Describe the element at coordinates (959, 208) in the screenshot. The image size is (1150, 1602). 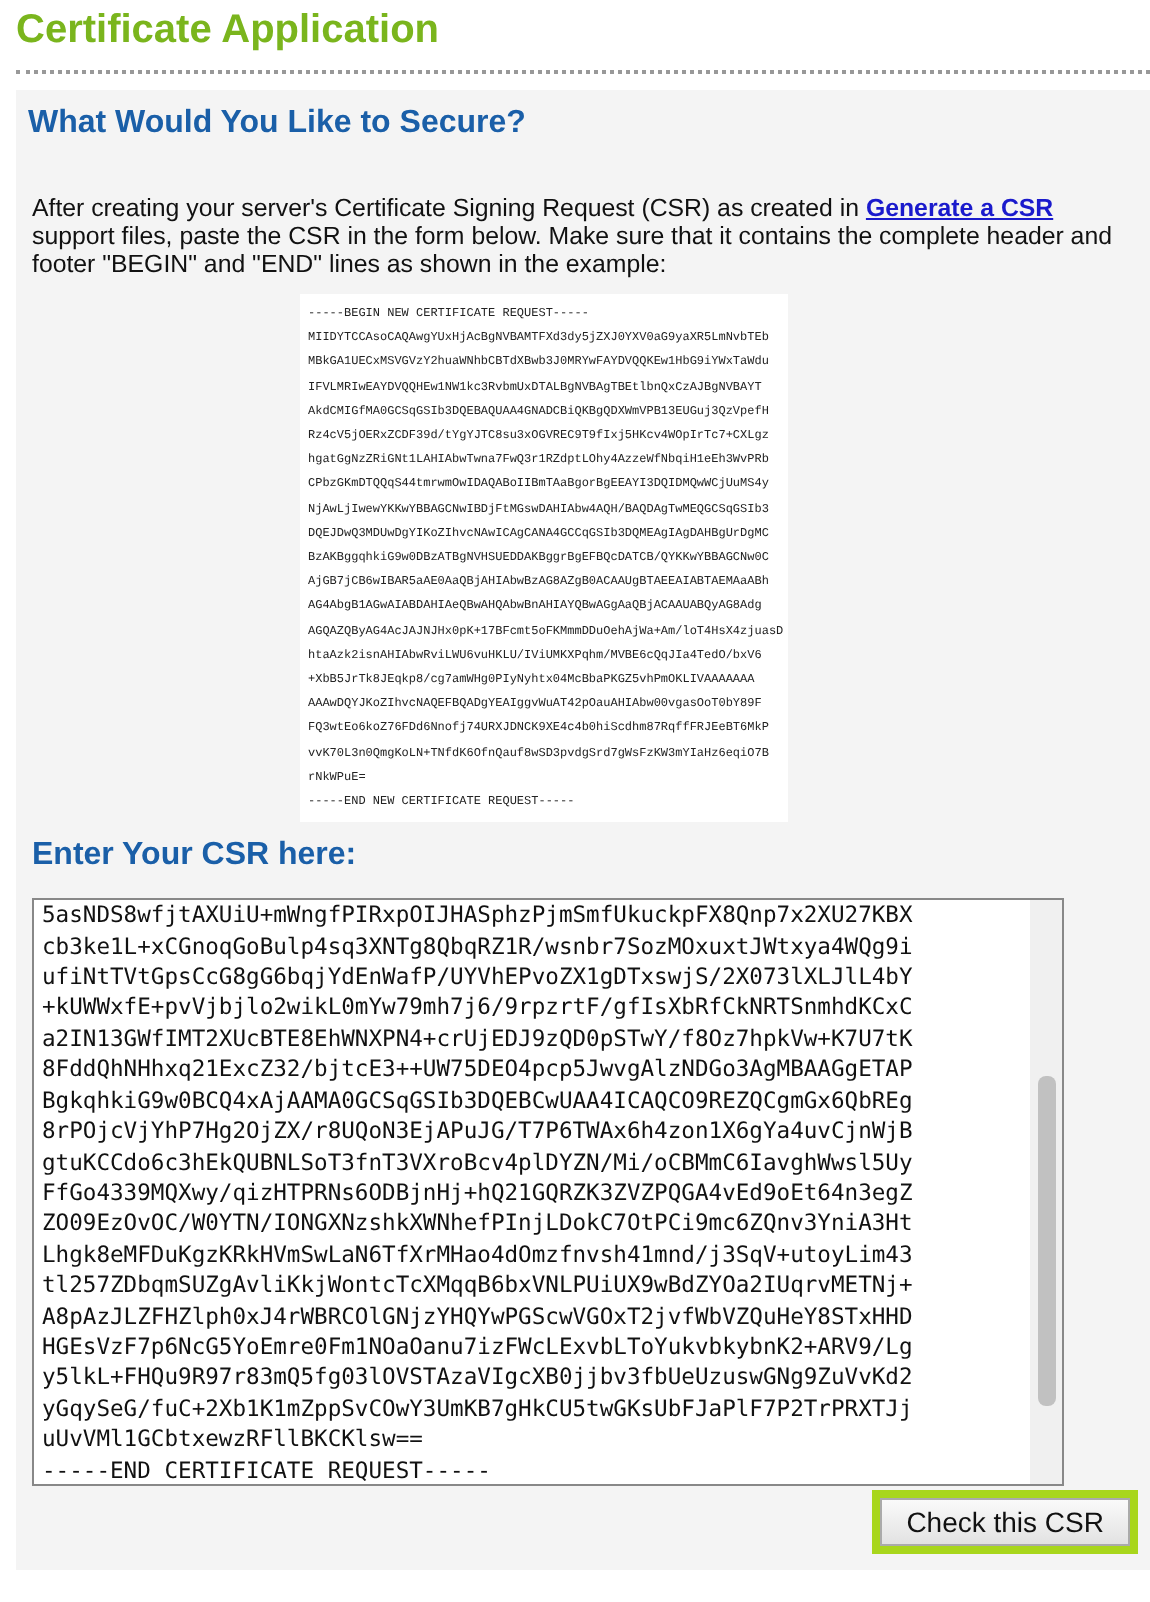
I see `generate-csr-link: Generate a CSR` at that location.